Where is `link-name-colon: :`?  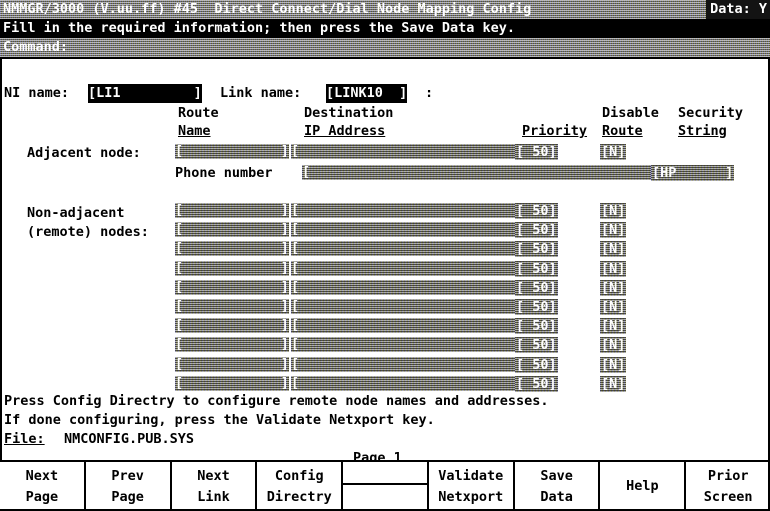 link-name-colon: : is located at coordinates (429, 93).